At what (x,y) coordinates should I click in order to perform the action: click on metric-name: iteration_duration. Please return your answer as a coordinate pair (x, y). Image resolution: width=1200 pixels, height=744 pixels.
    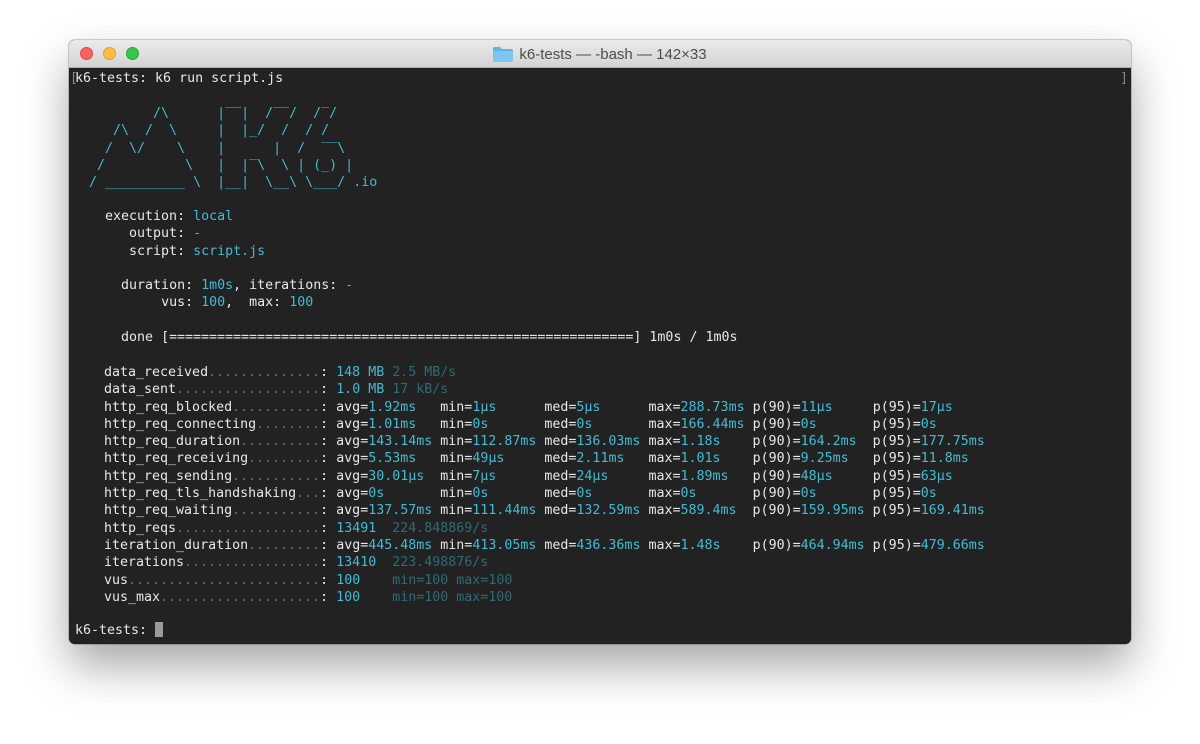
    Looking at the image, I should click on (176, 545).